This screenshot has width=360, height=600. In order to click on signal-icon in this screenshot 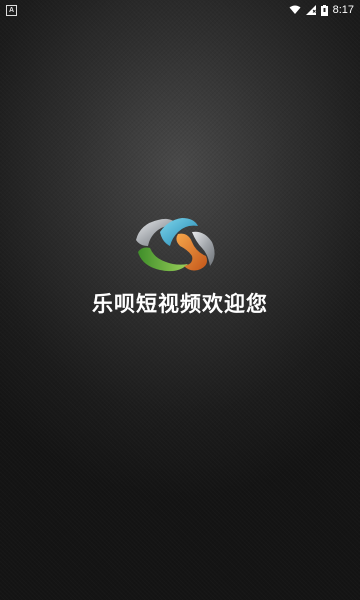, I will do `click(310, 10)`.